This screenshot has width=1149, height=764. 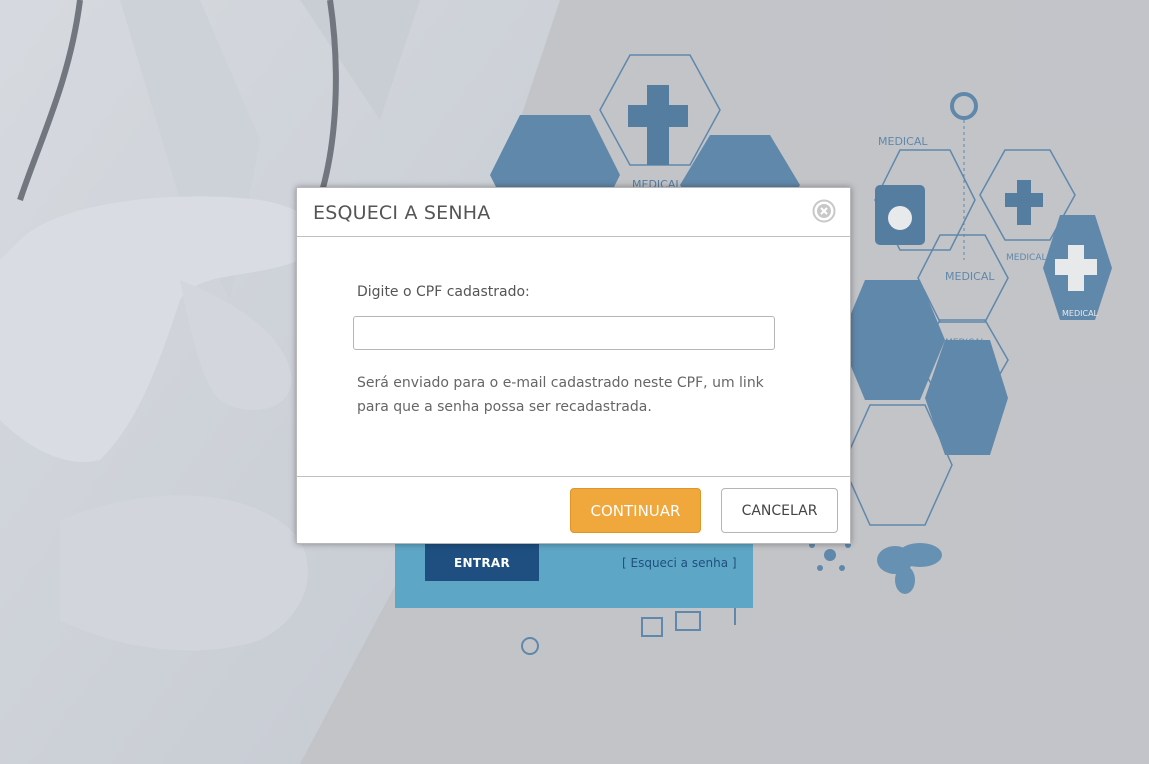 I want to click on enter-button: ENTRAR, so click(x=482, y=562).